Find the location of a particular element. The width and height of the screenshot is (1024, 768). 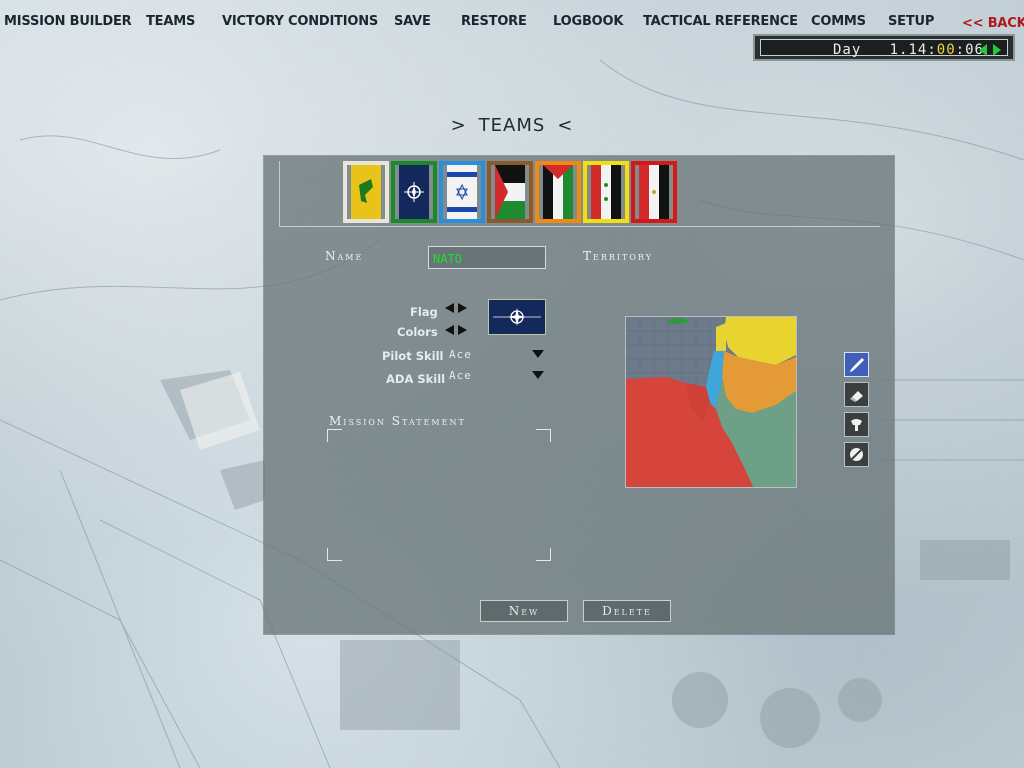

ada-skill-dropdown-icon is located at coordinates (538, 375).